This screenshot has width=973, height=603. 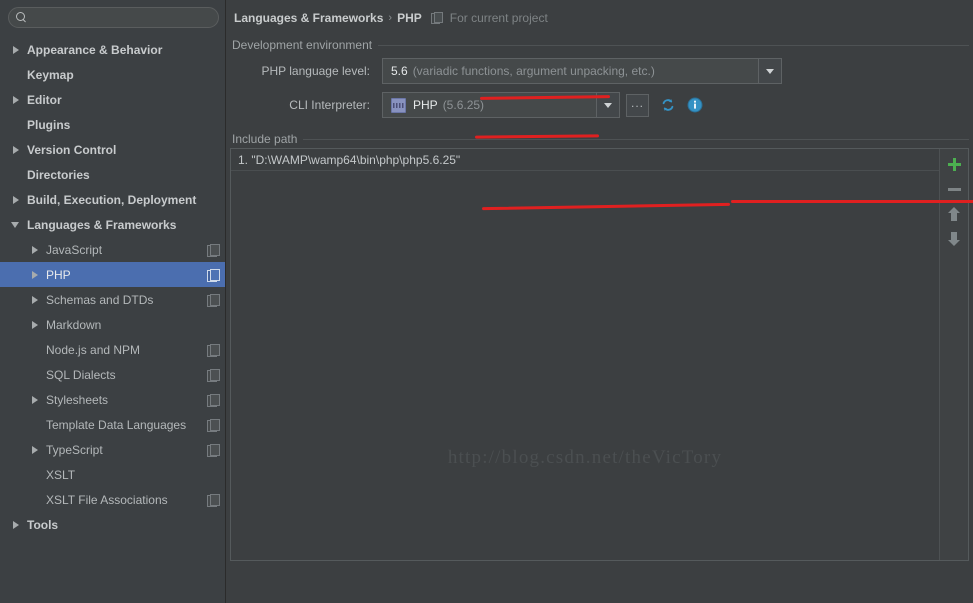 What do you see at coordinates (112, 249) in the screenshot?
I see `sidebar-item-javascript: JavaScript` at bounding box center [112, 249].